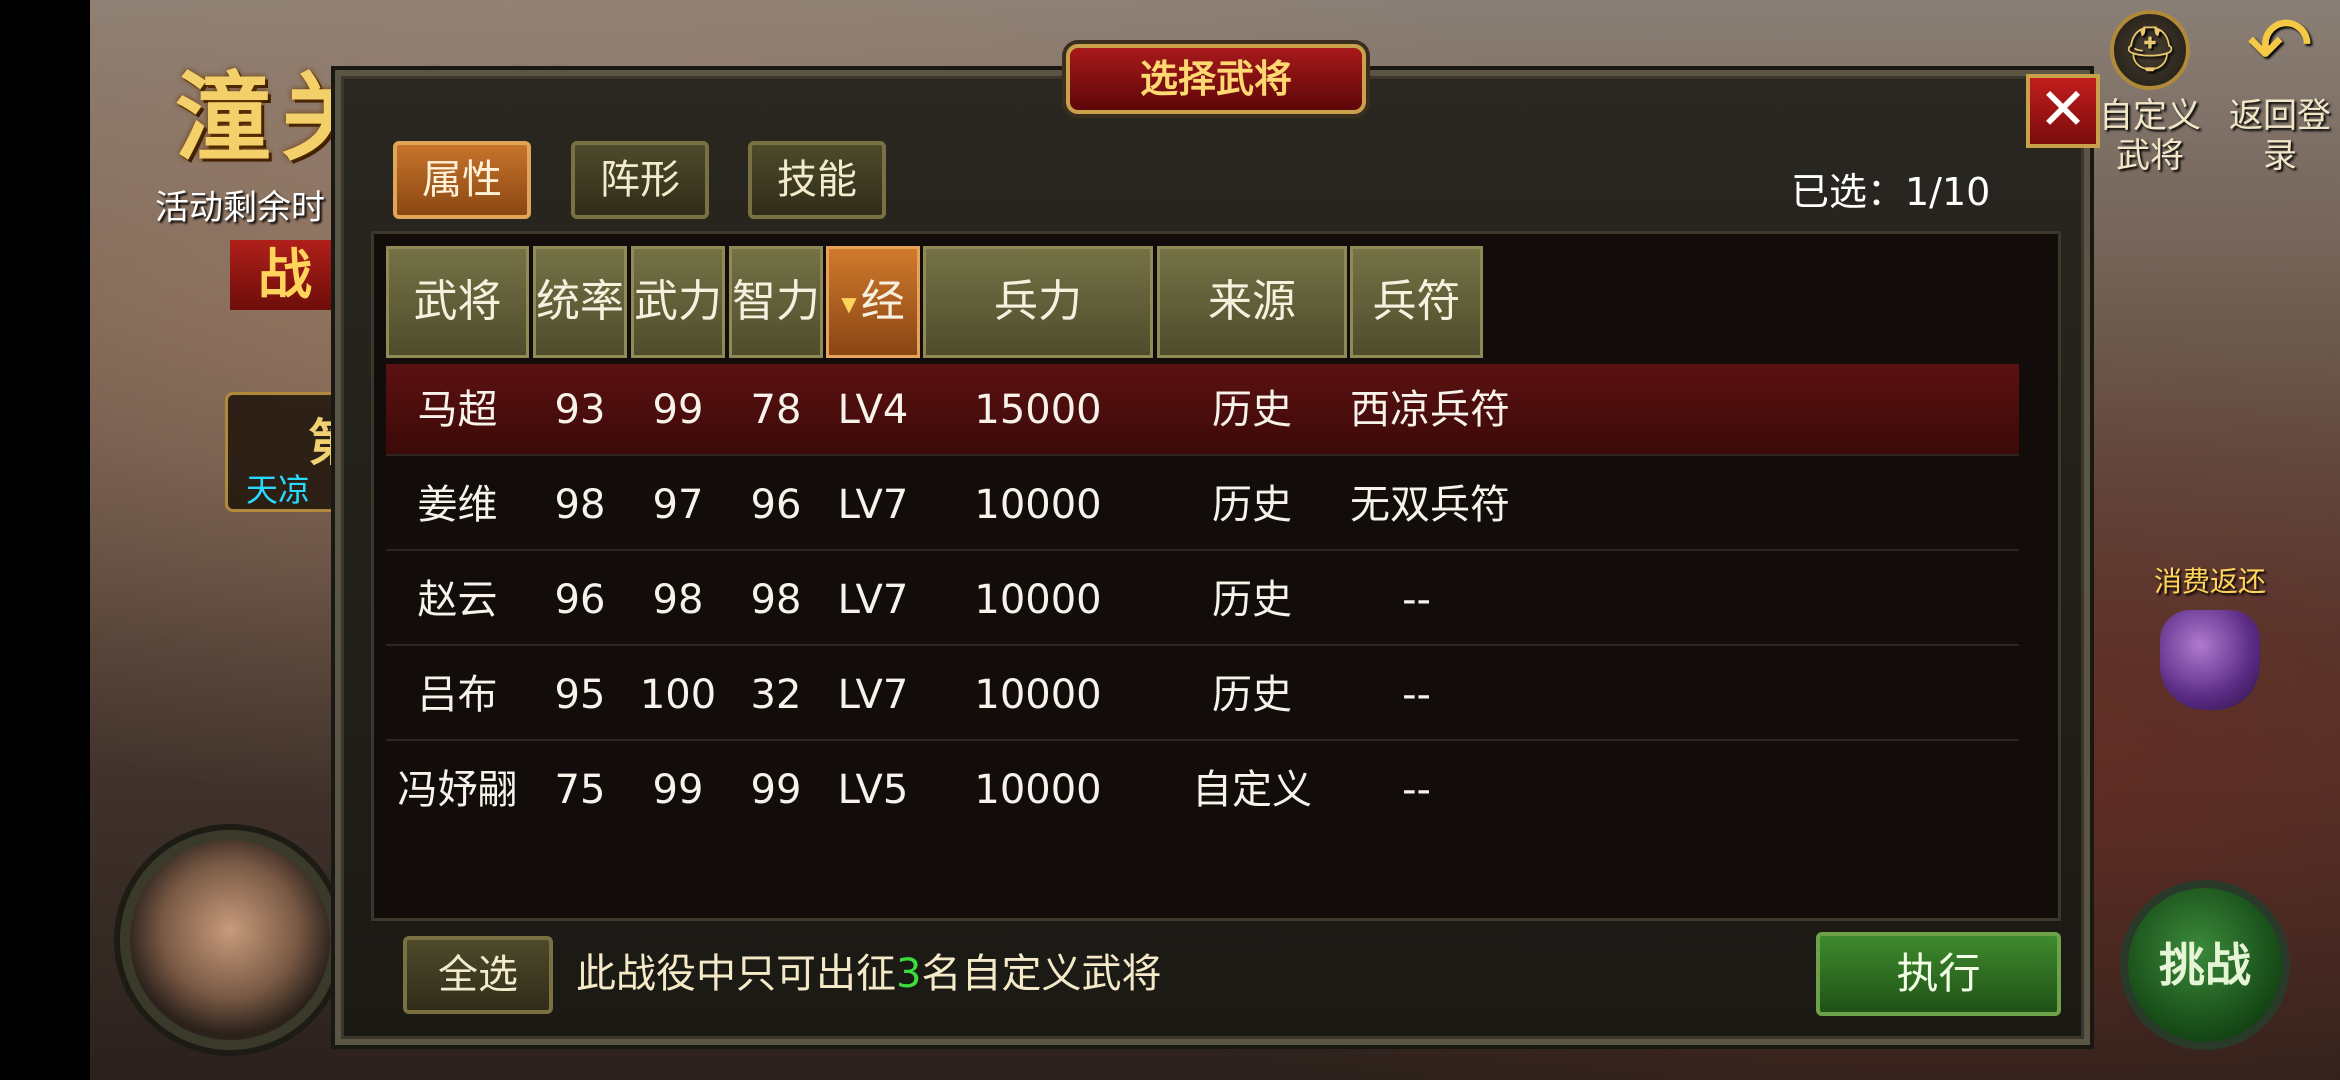 This screenshot has width=2340, height=1080. Describe the element at coordinates (457, 695) in the screenshot. I see `cell-name: 吕布` at that location.